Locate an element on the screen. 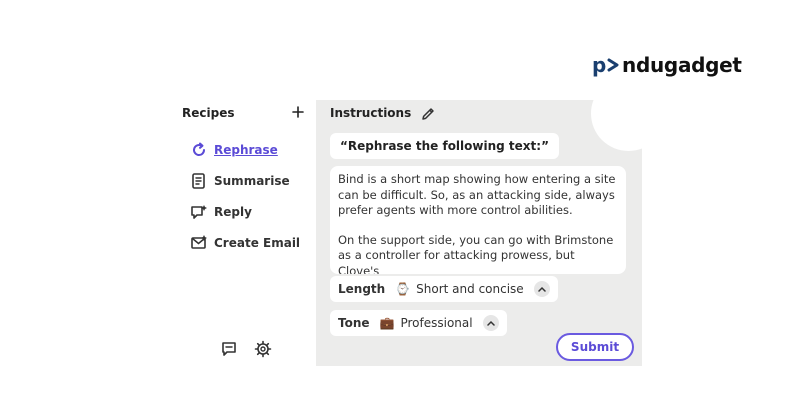 The image size is (800, 400). settings-button is located at coordinates (263, 349).